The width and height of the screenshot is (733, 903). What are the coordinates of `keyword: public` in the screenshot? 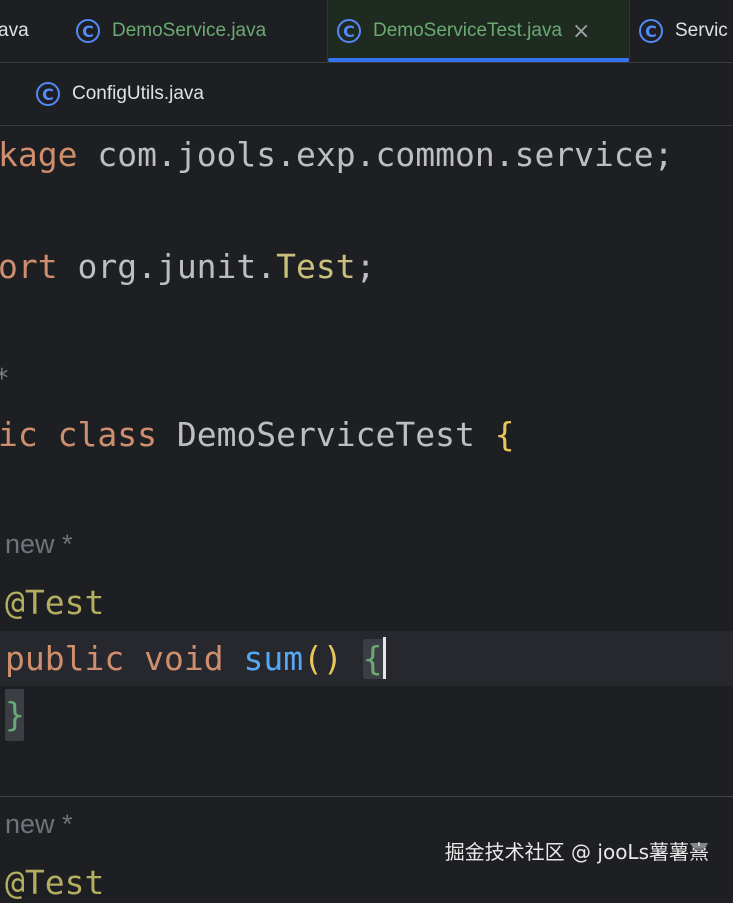 It's located at (65, 658).